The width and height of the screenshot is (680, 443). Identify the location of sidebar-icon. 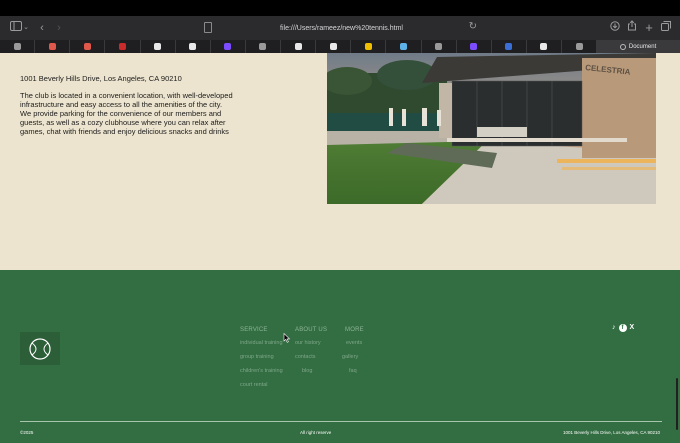
(16, 28).